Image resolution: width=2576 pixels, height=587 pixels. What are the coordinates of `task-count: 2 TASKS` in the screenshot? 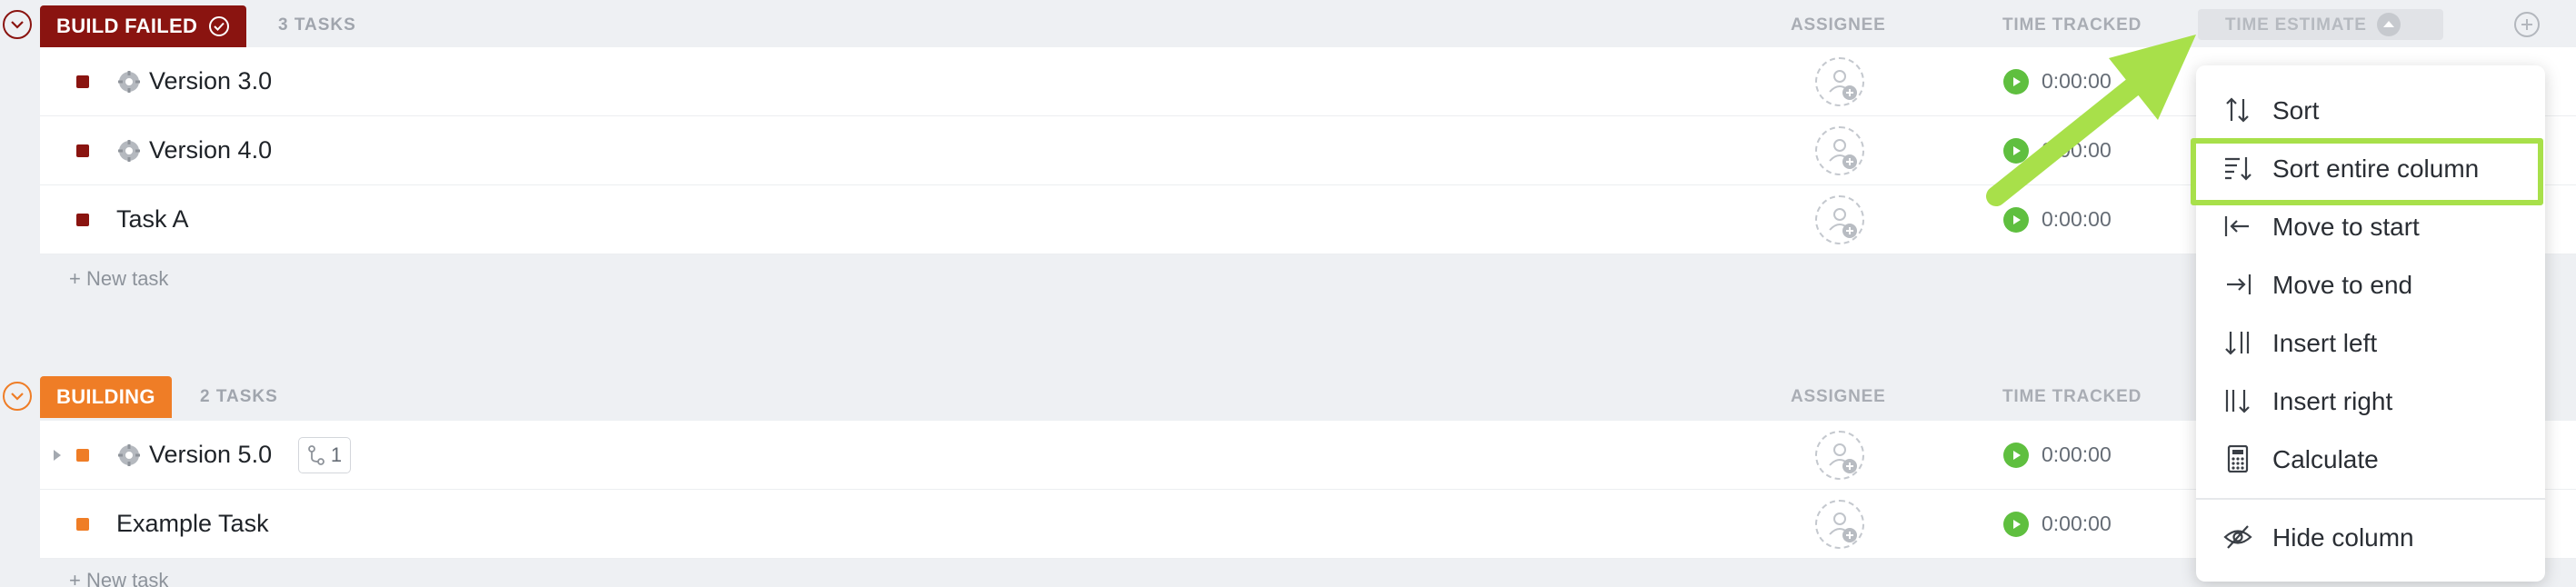 It's located at (239, 396).